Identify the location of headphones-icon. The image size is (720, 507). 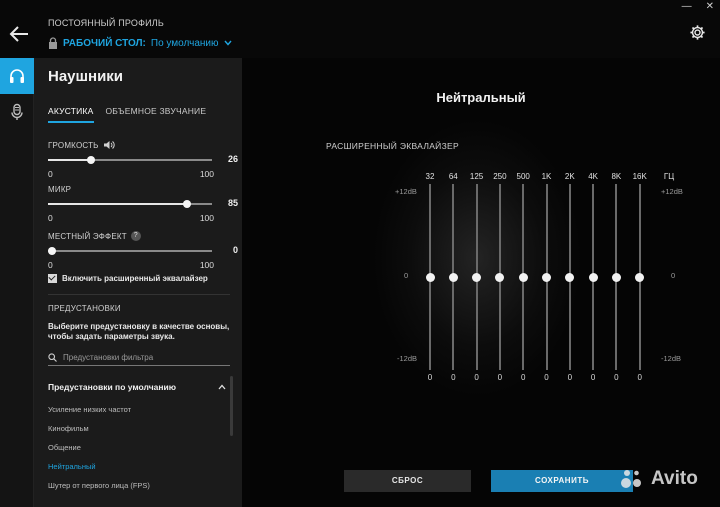
(17, 76).